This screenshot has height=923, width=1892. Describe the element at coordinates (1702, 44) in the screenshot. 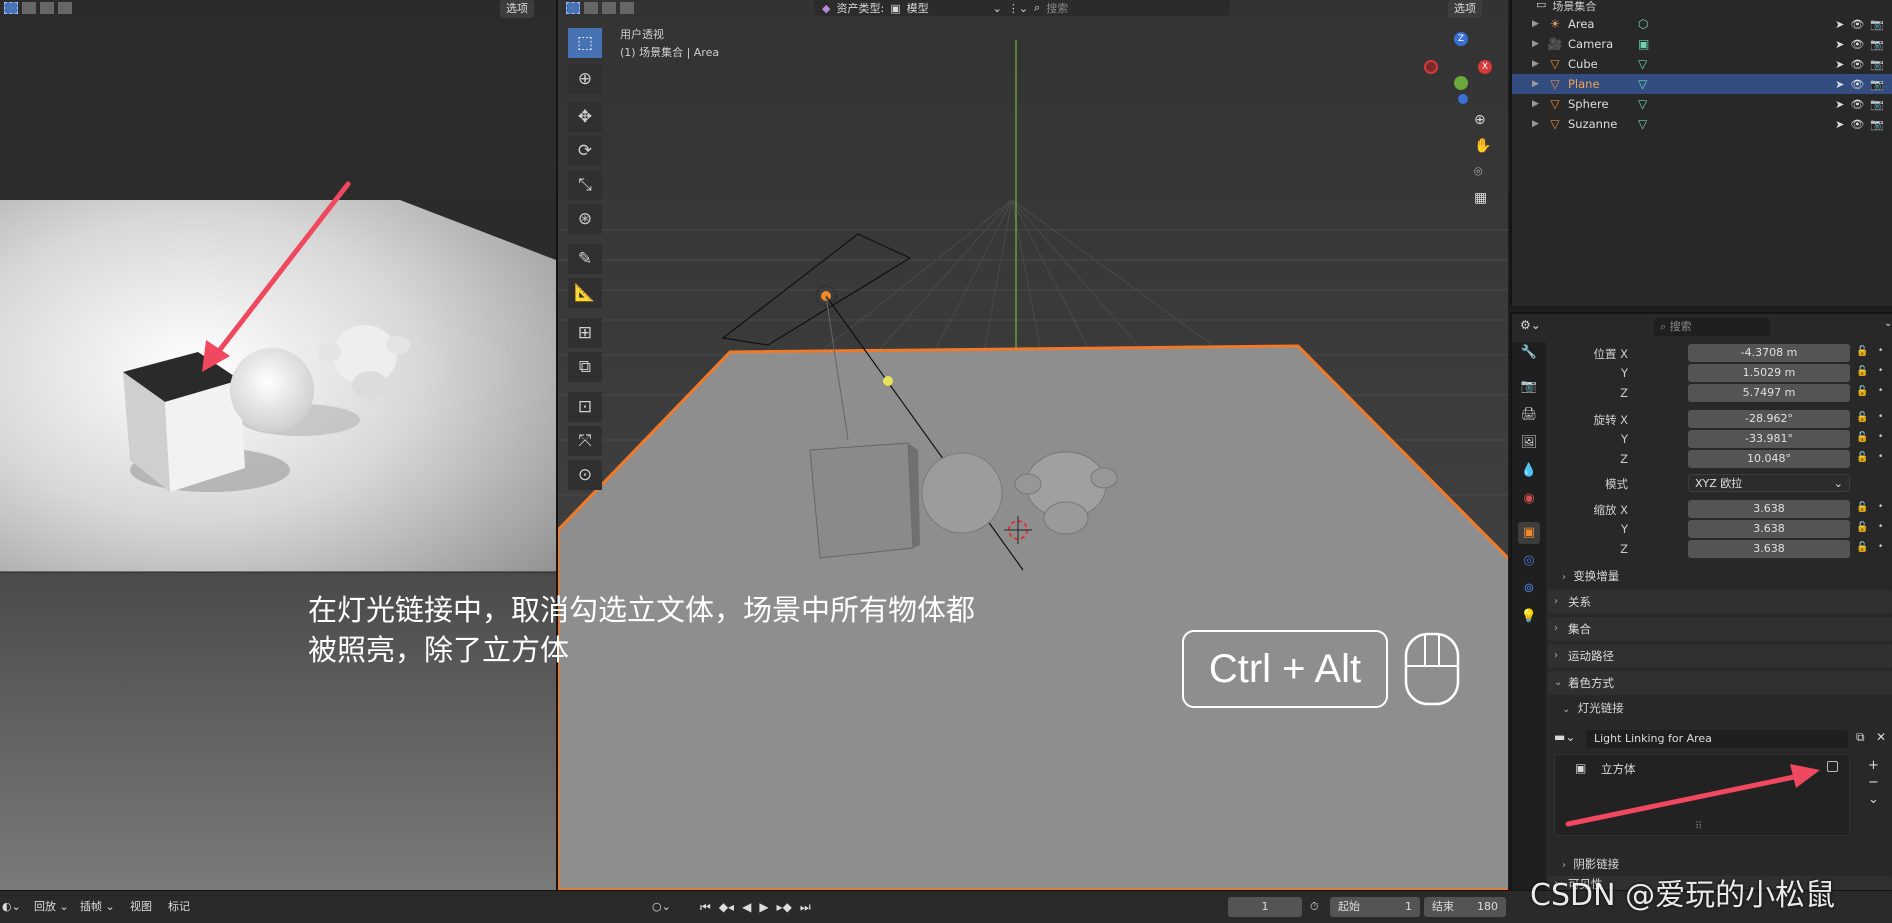

I see `outliner-item-camera: ▶ 🎥 Camera ▣ ➤ 👁 📷` at that location.